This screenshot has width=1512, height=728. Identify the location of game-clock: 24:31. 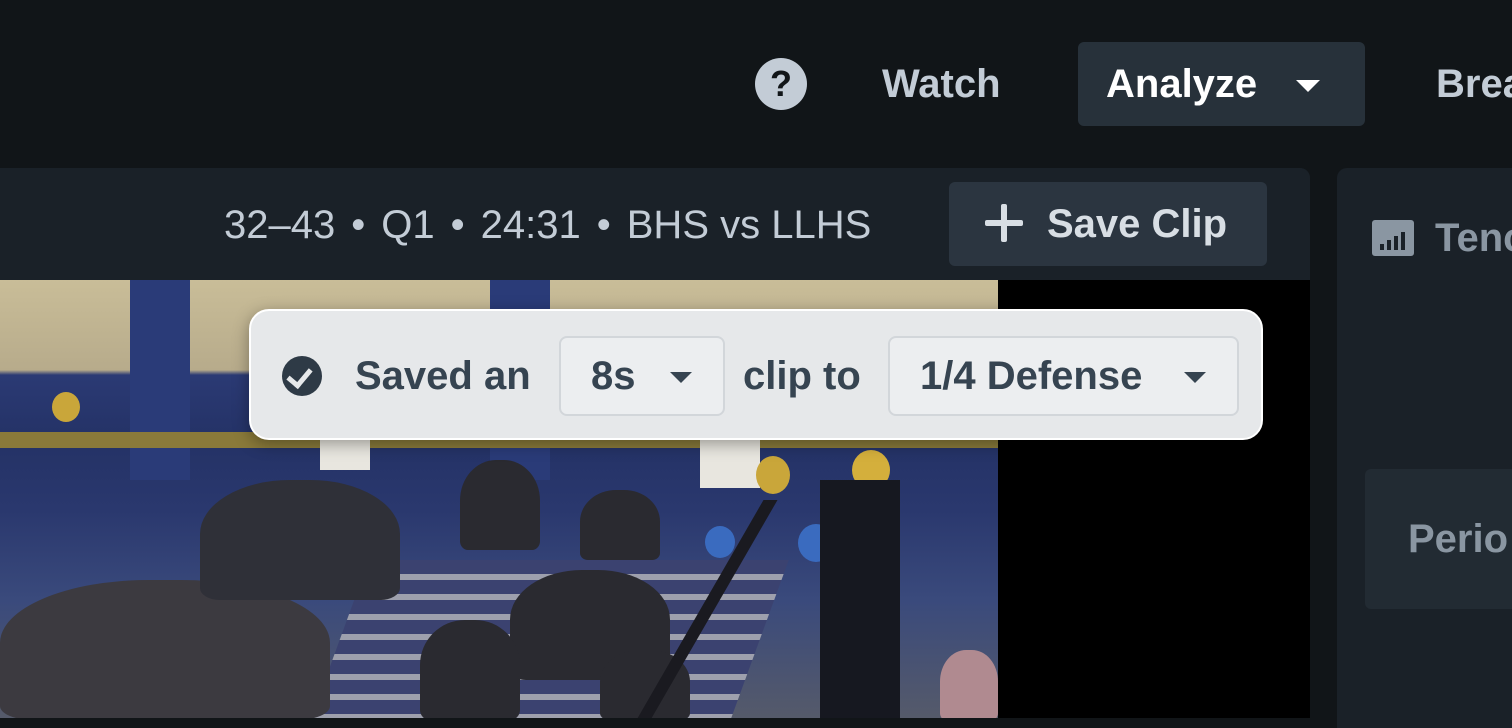
(530, 225).